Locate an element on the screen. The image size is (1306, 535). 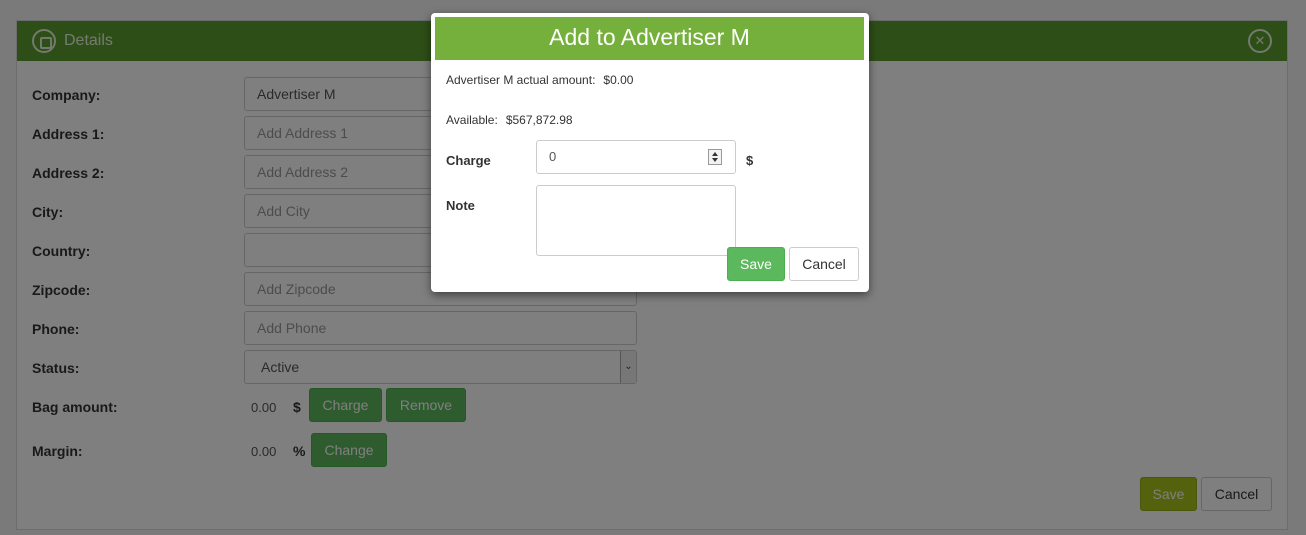
available-row: Available: $567,872.98 is located at coordinates (509, 120).